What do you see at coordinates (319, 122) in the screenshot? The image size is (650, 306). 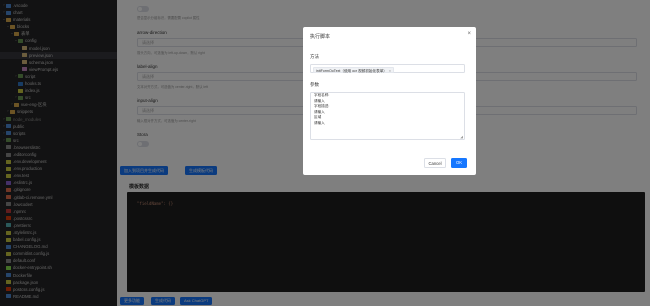 I see `param-line: 请输入` at bounding box center [319, 122].